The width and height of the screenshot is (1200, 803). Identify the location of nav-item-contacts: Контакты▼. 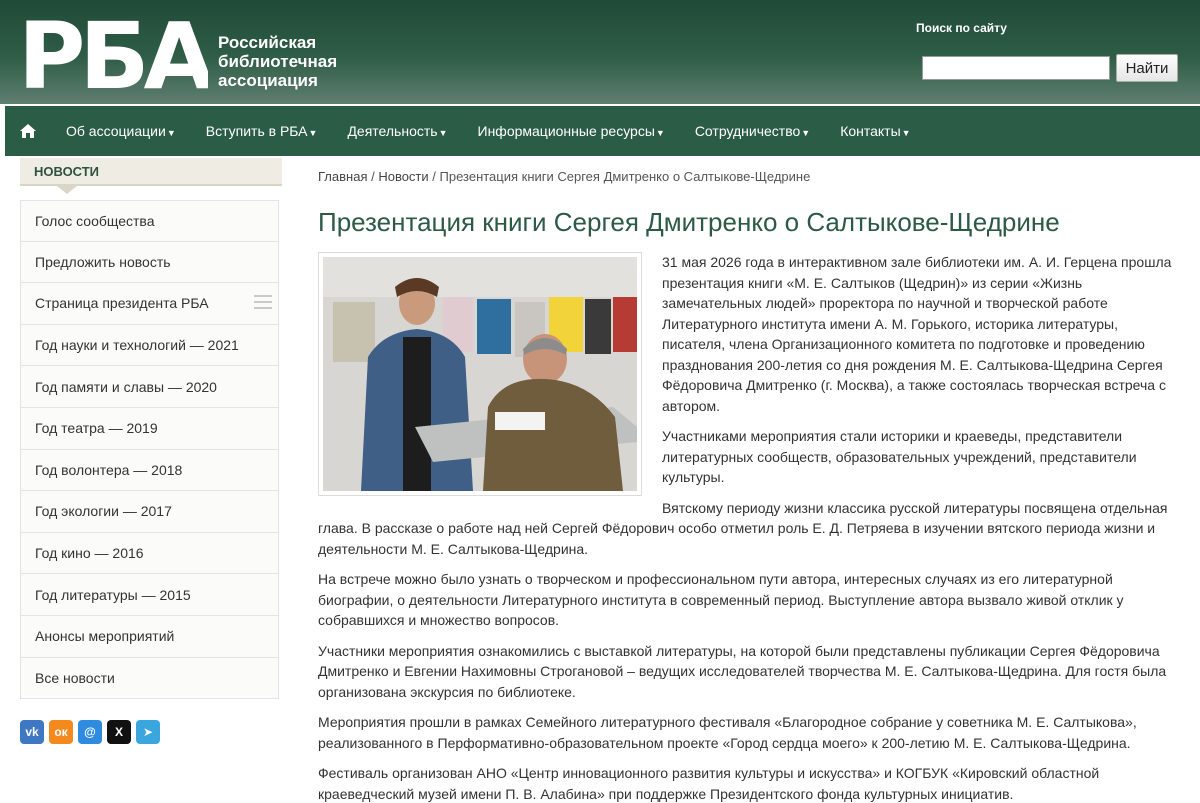
(875, 131).